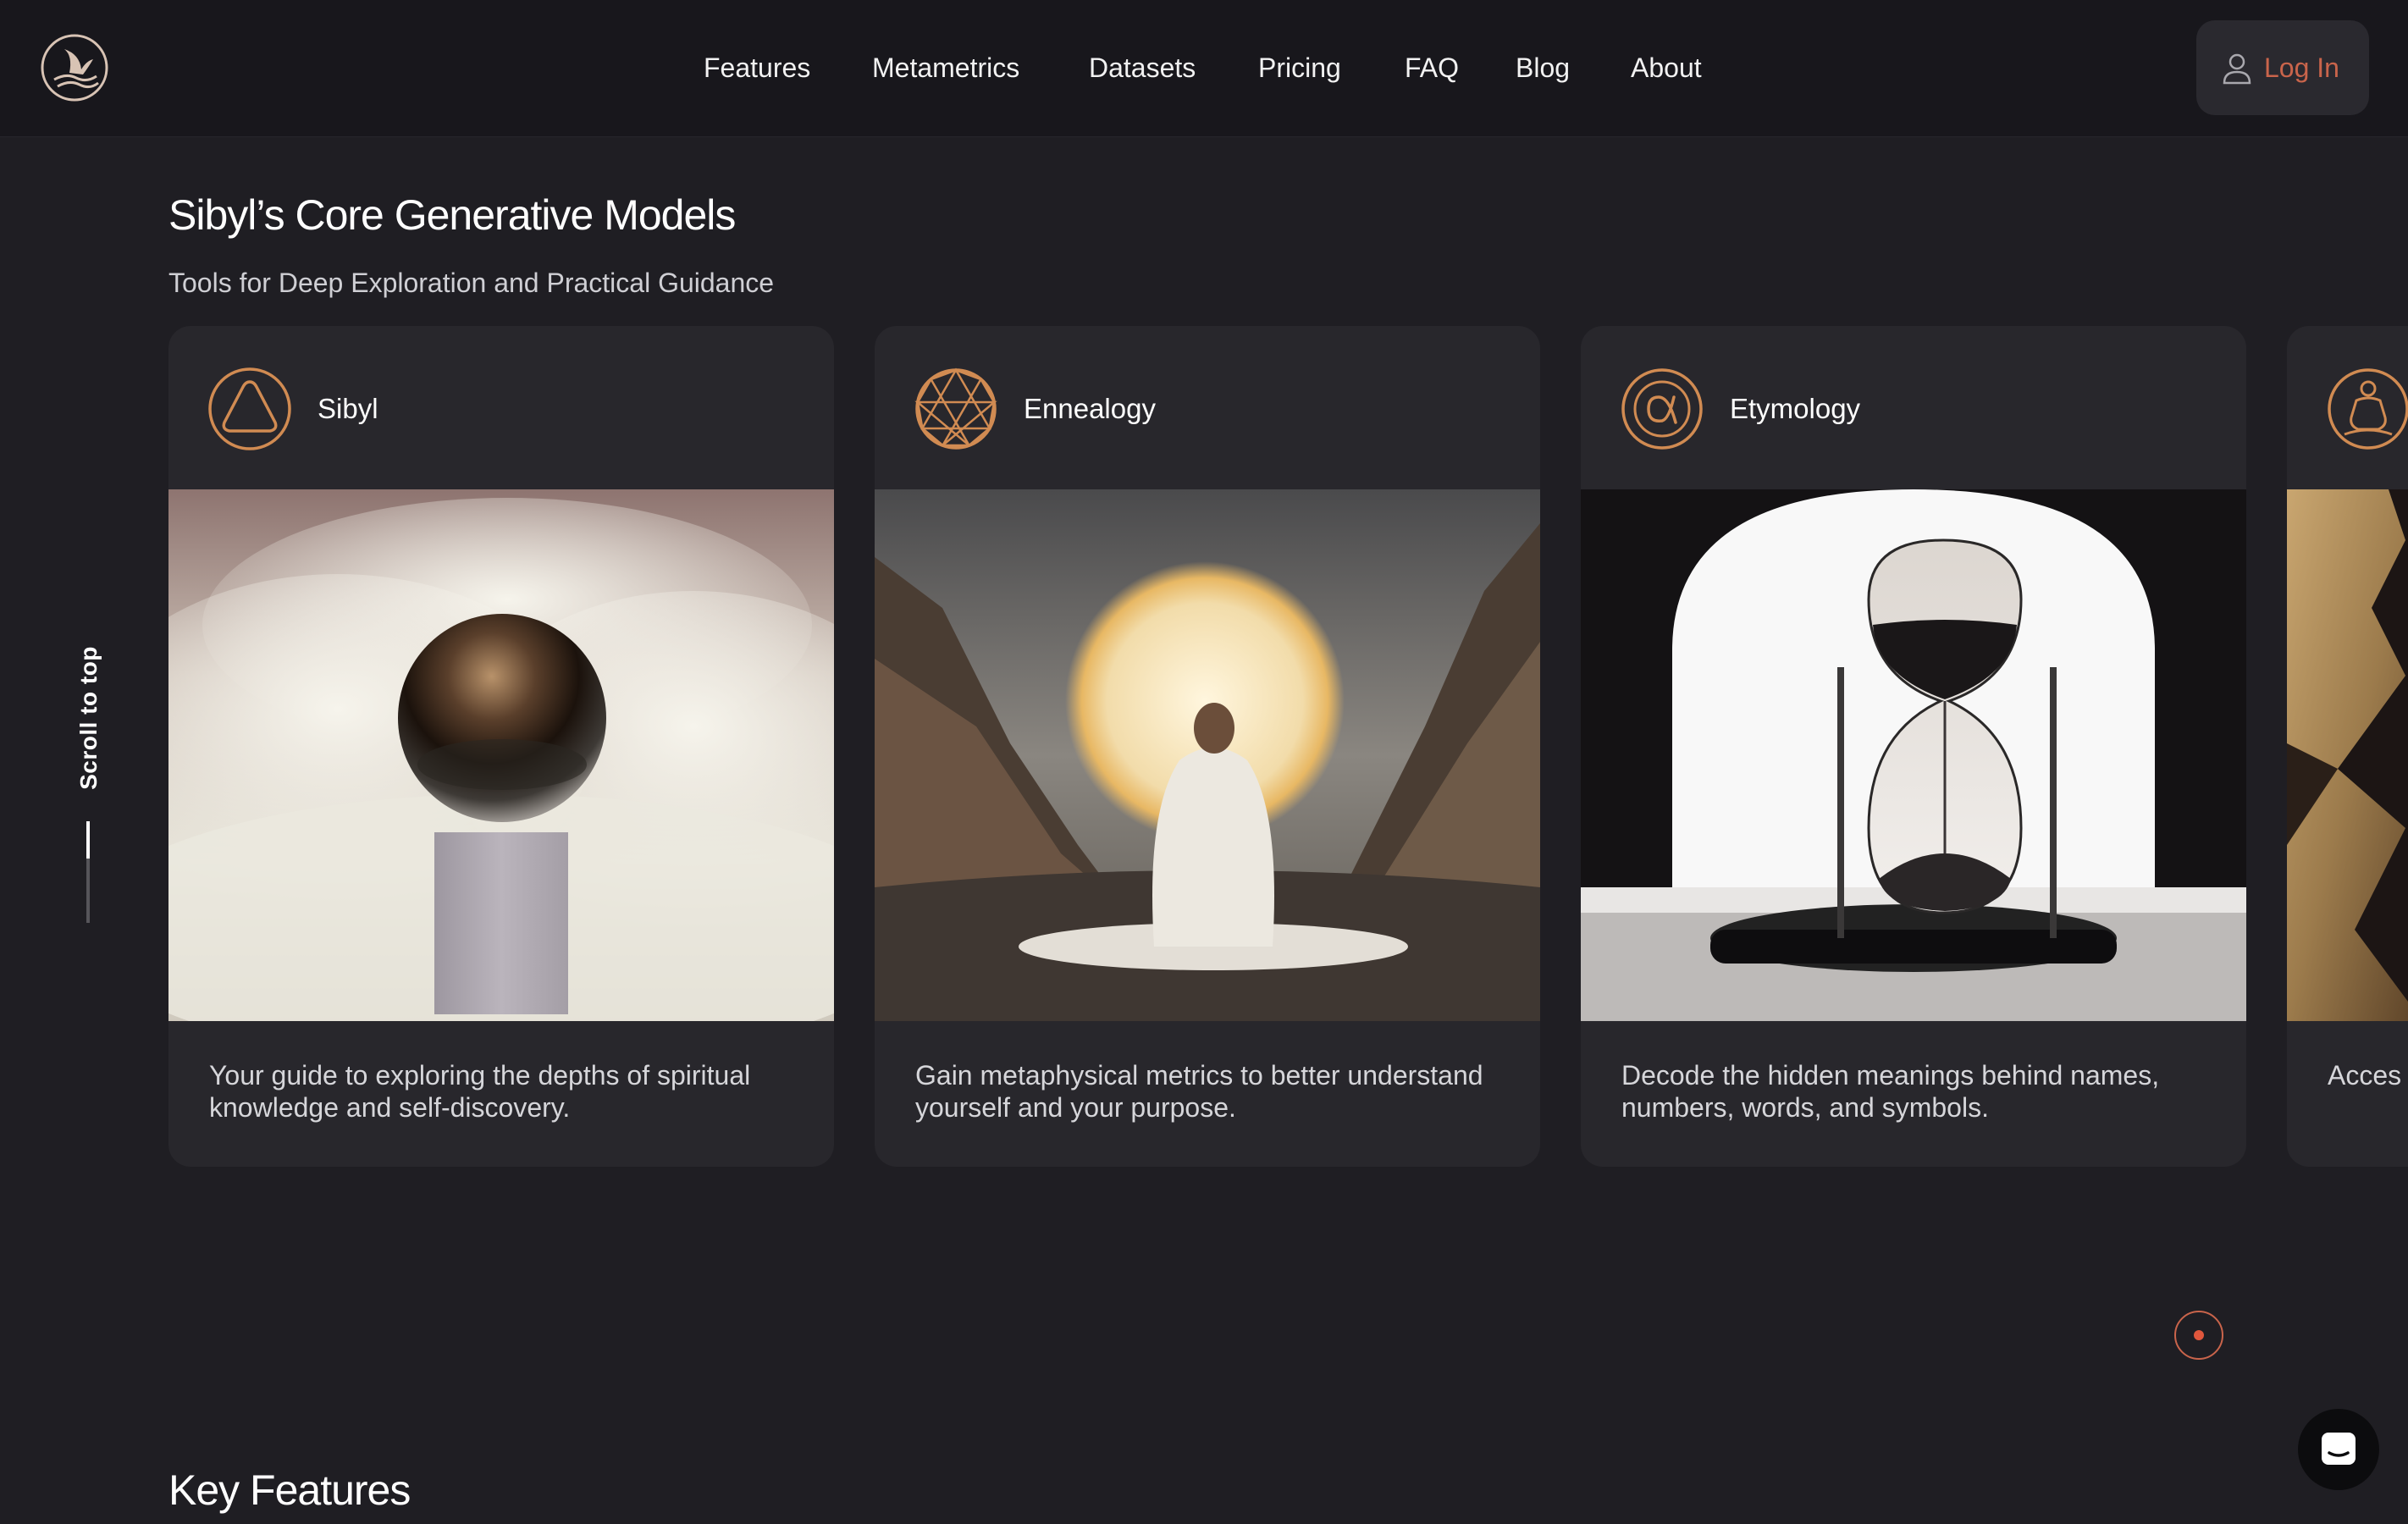  What do you see at coordinates (1913, 407) in the screenshot?
I see `card-header: Etymology` at bounding box center [1913, 407].